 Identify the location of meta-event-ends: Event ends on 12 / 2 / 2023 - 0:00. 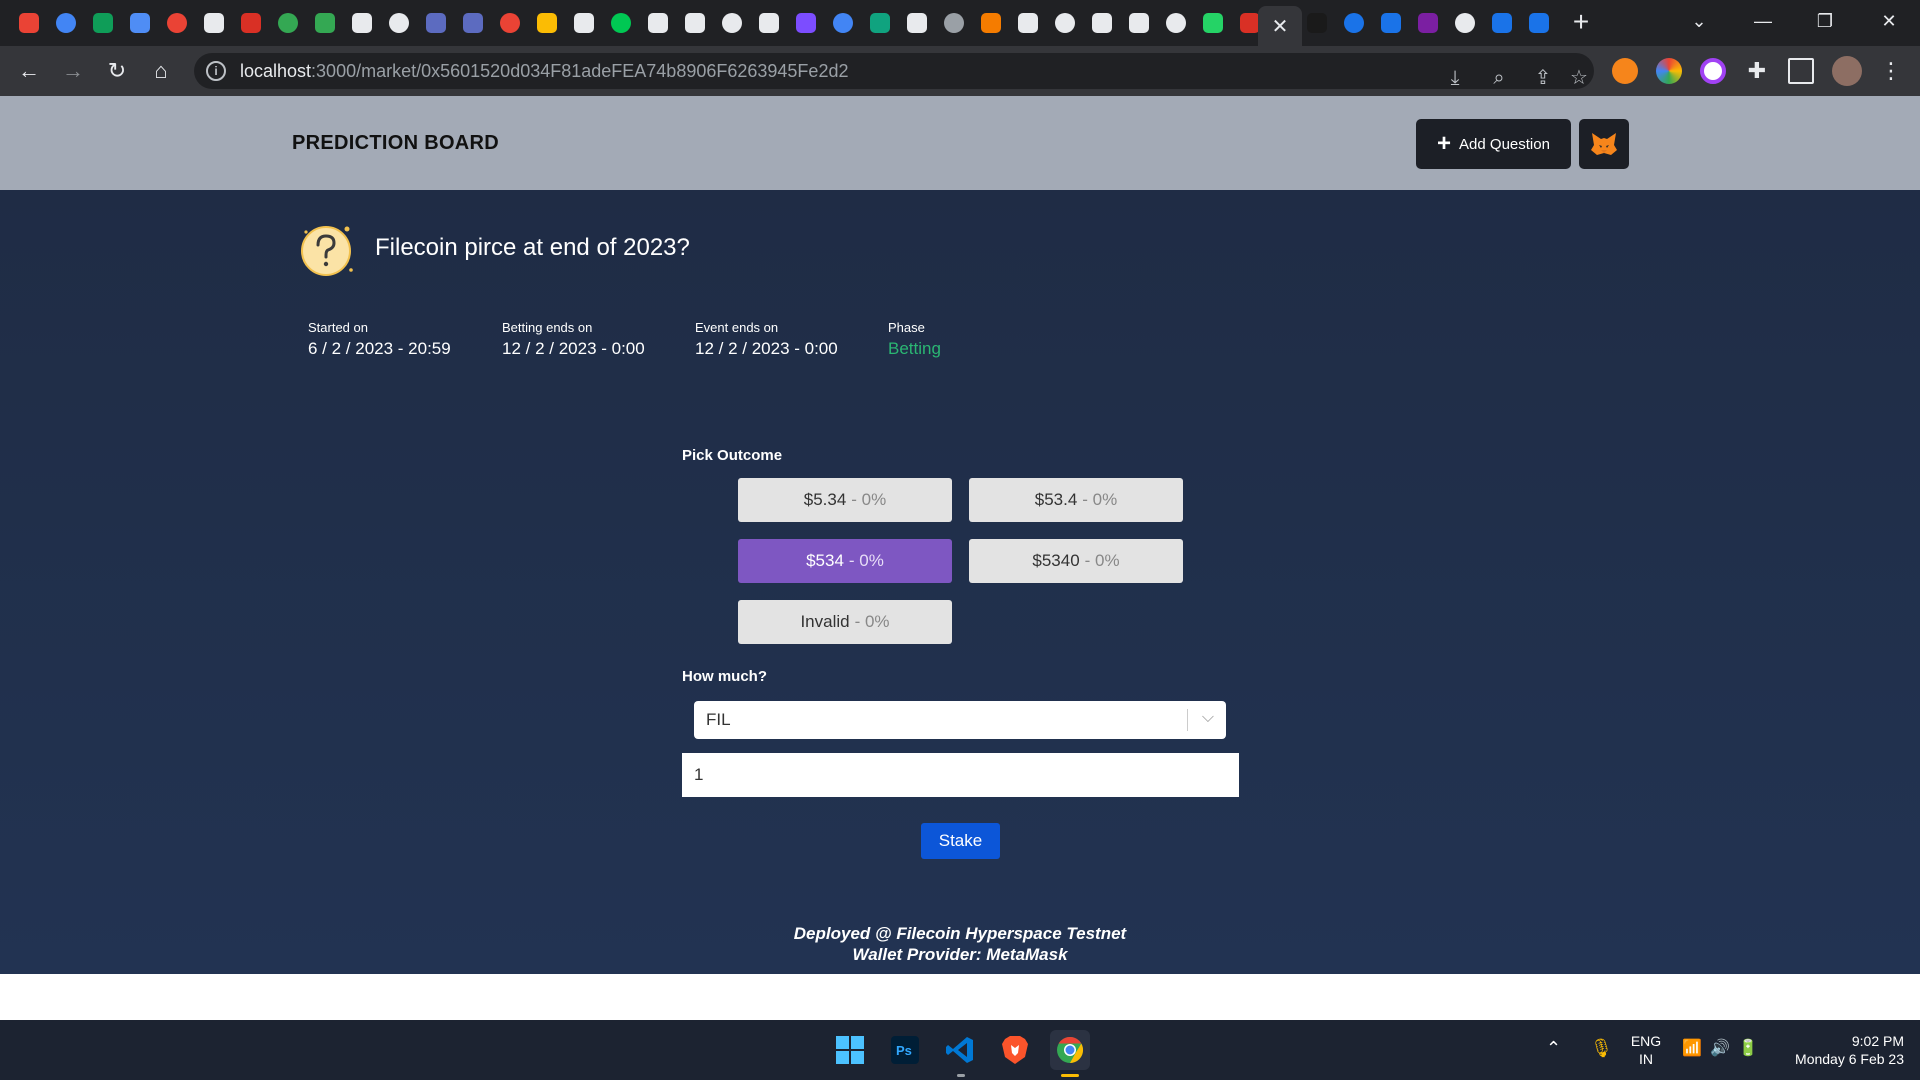
(766, 339).